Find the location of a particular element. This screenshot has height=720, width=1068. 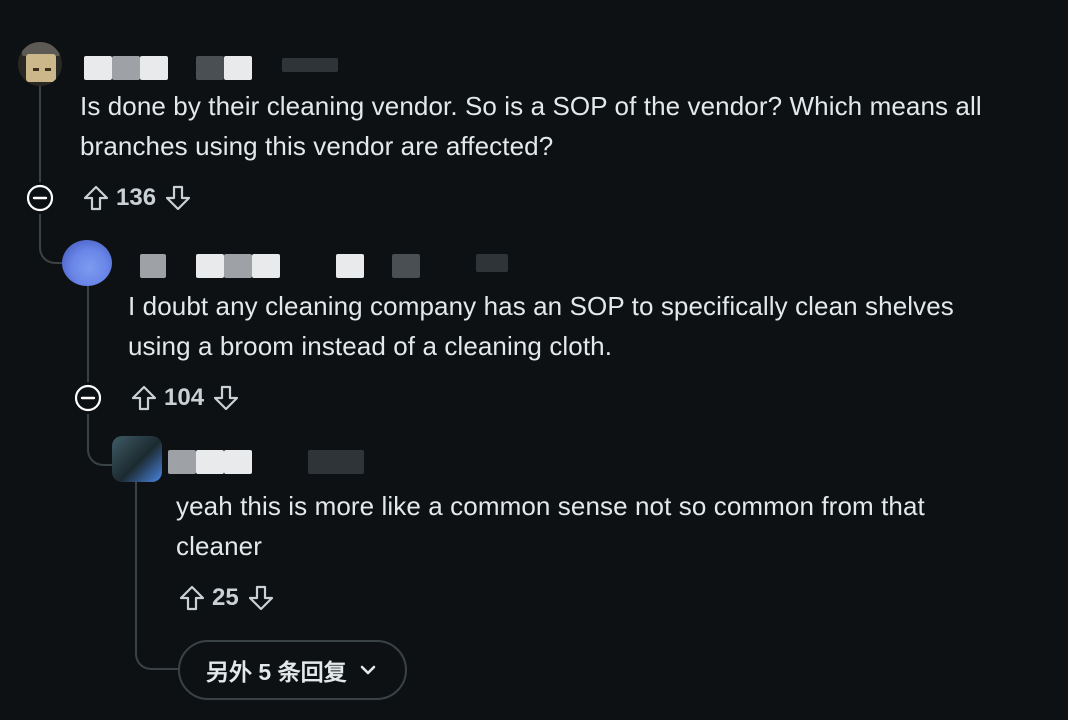

vote-count: 136 is located at coordinates (136, 197).